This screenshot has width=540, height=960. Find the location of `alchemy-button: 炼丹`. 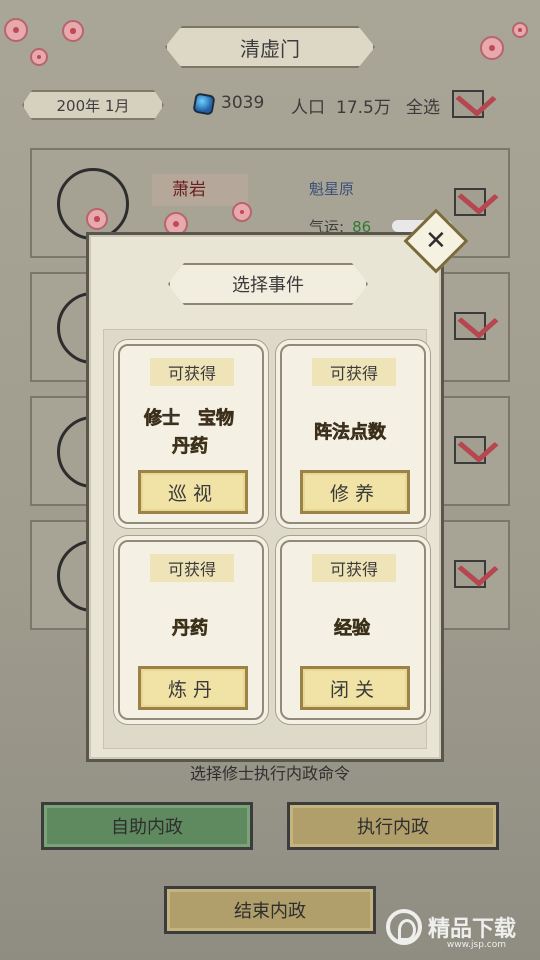

alchemy-button: 炼丹 is located at coordinates (193, 688).